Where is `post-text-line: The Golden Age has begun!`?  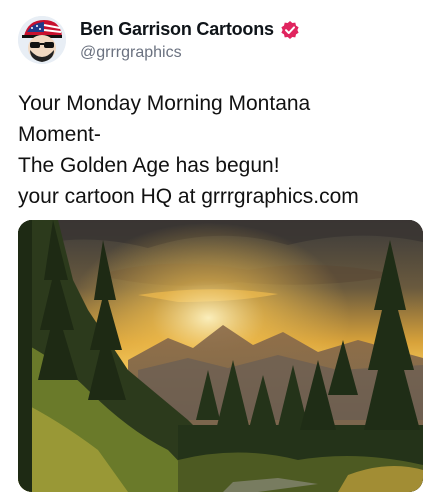
post-text-line: The Golden Age has begun! is located at coordinates (149, 165).